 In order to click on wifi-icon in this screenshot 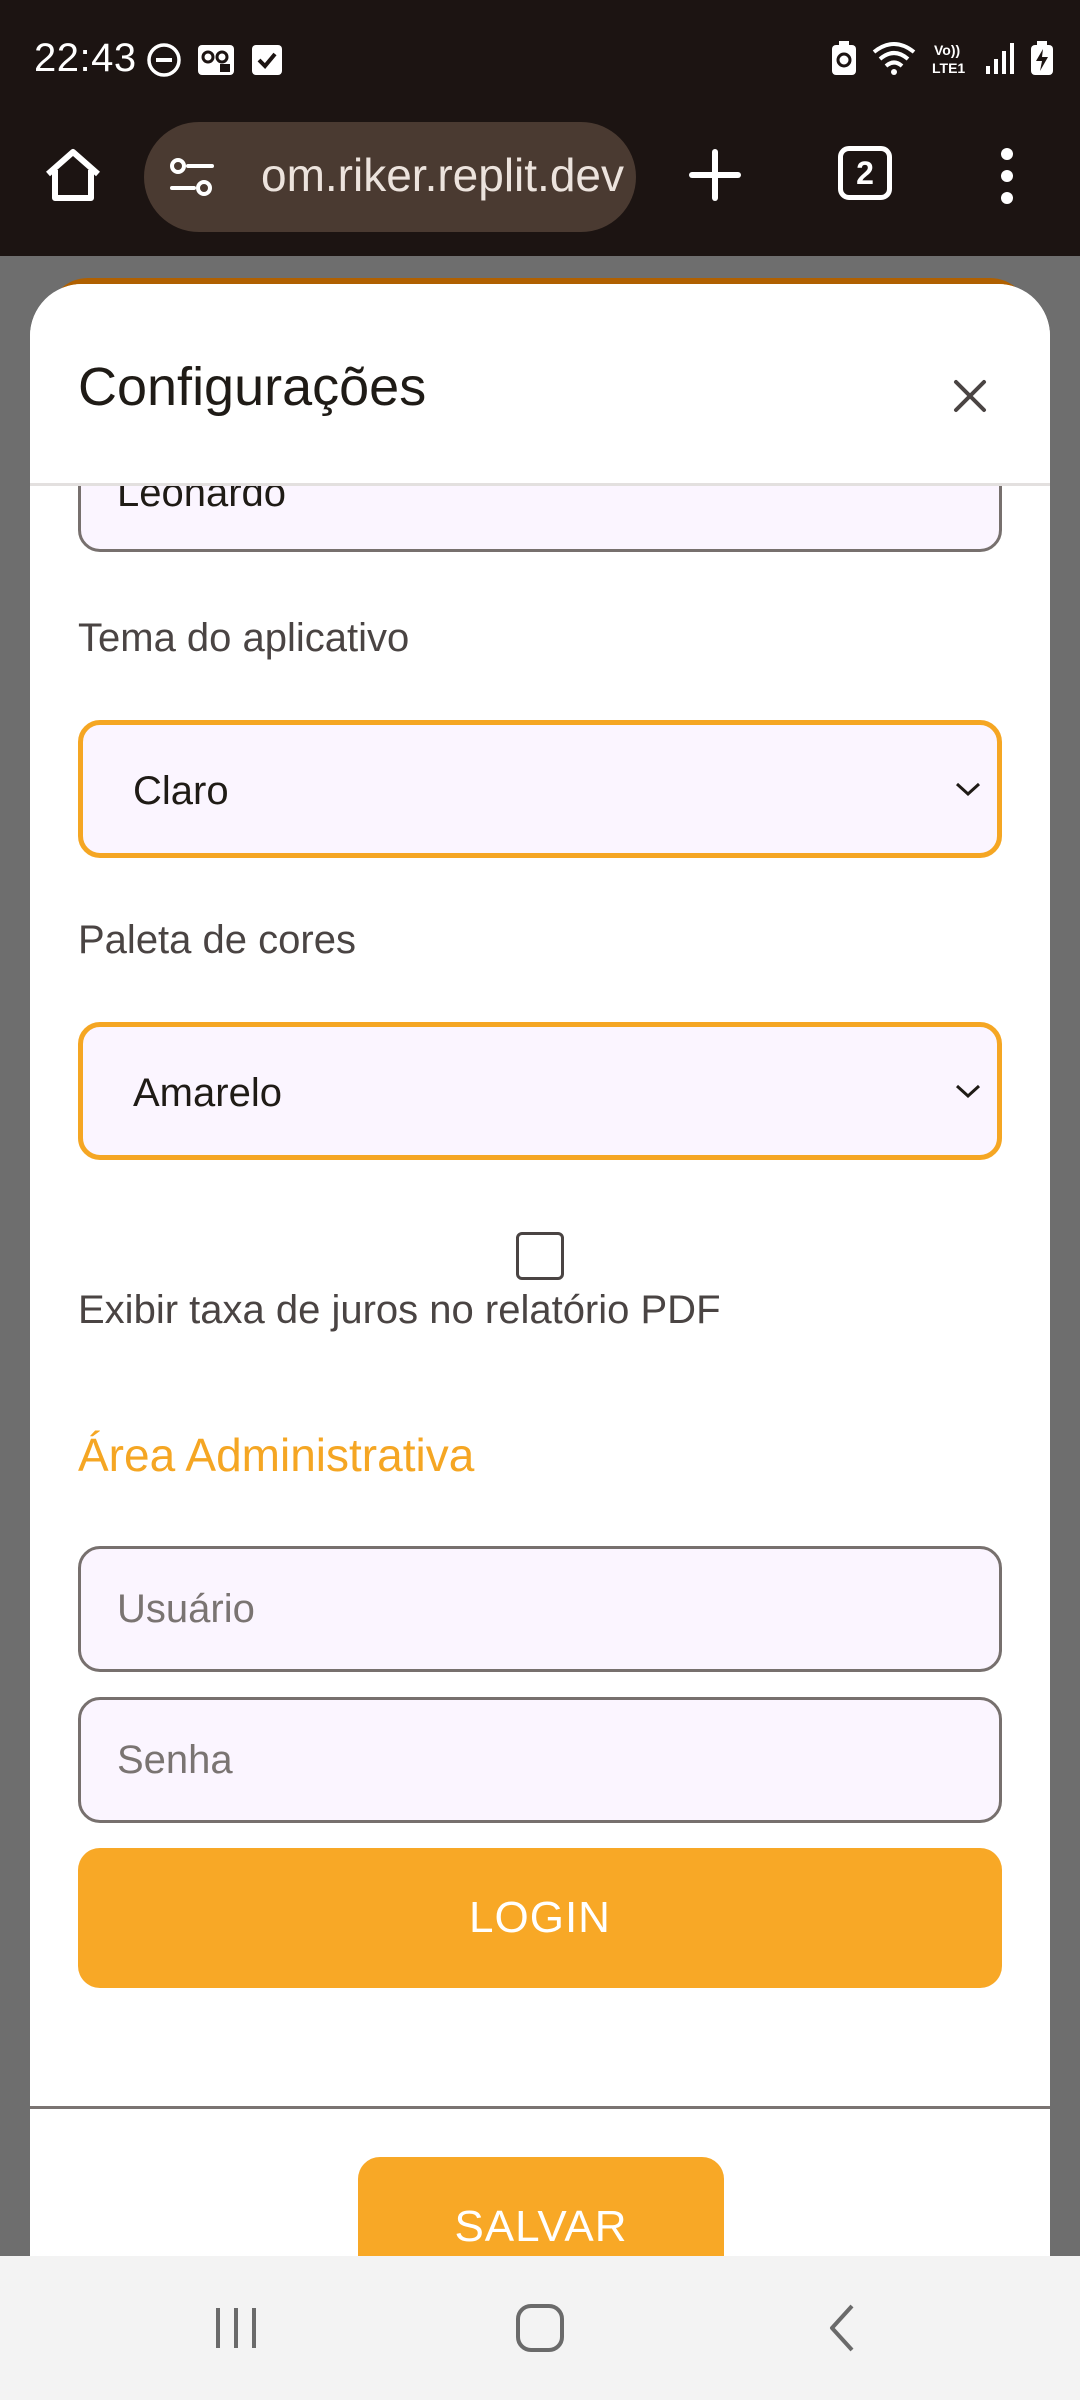, I will do `click(894, 58)`.